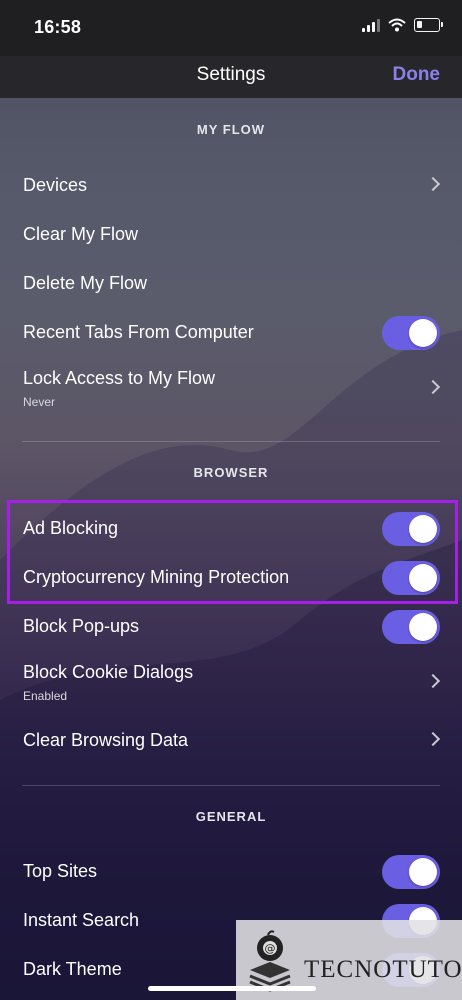  What do you see at coordinates (138, 332) in the screenshot?
I see `recent-tabs-label: Recent Tabs From Computer` at bounding box center [138, 332].